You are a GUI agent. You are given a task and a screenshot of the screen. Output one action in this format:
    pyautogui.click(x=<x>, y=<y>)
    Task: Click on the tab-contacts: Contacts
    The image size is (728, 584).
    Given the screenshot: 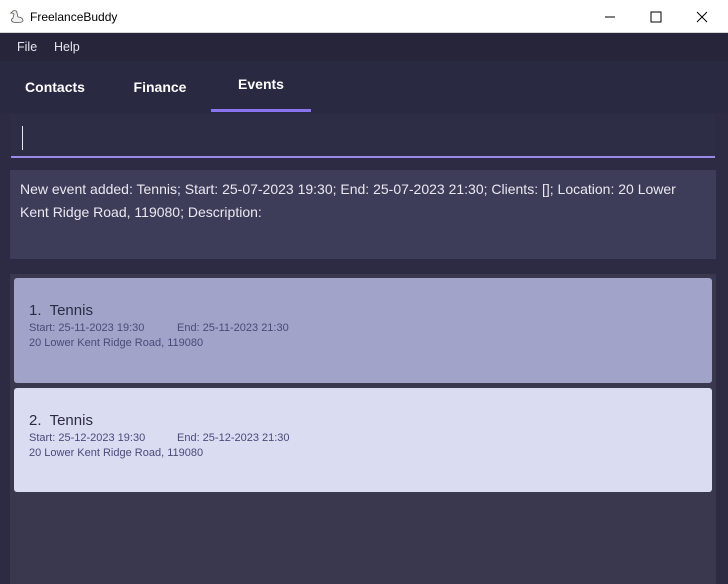 What is the action you would take?
    pyautogui.click(x=55, y=87)
    